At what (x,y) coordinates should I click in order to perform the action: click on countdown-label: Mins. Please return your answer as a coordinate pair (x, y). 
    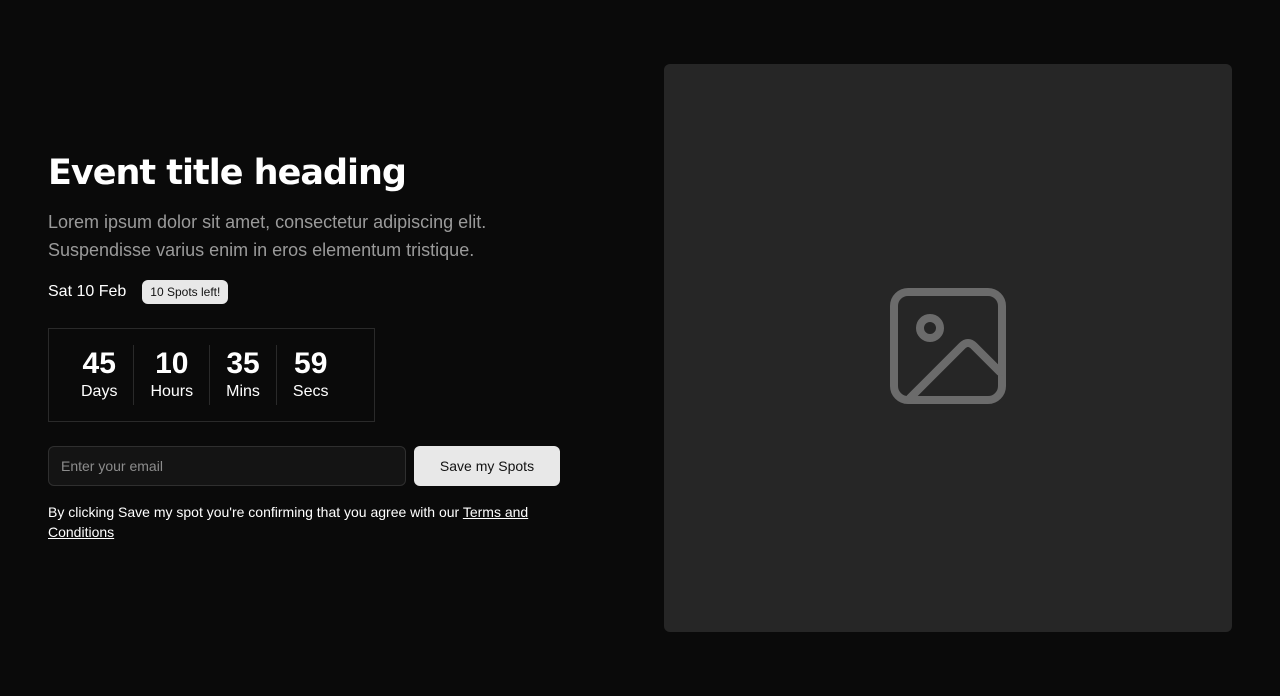
    Looking at the image, I should click on (243, 391).